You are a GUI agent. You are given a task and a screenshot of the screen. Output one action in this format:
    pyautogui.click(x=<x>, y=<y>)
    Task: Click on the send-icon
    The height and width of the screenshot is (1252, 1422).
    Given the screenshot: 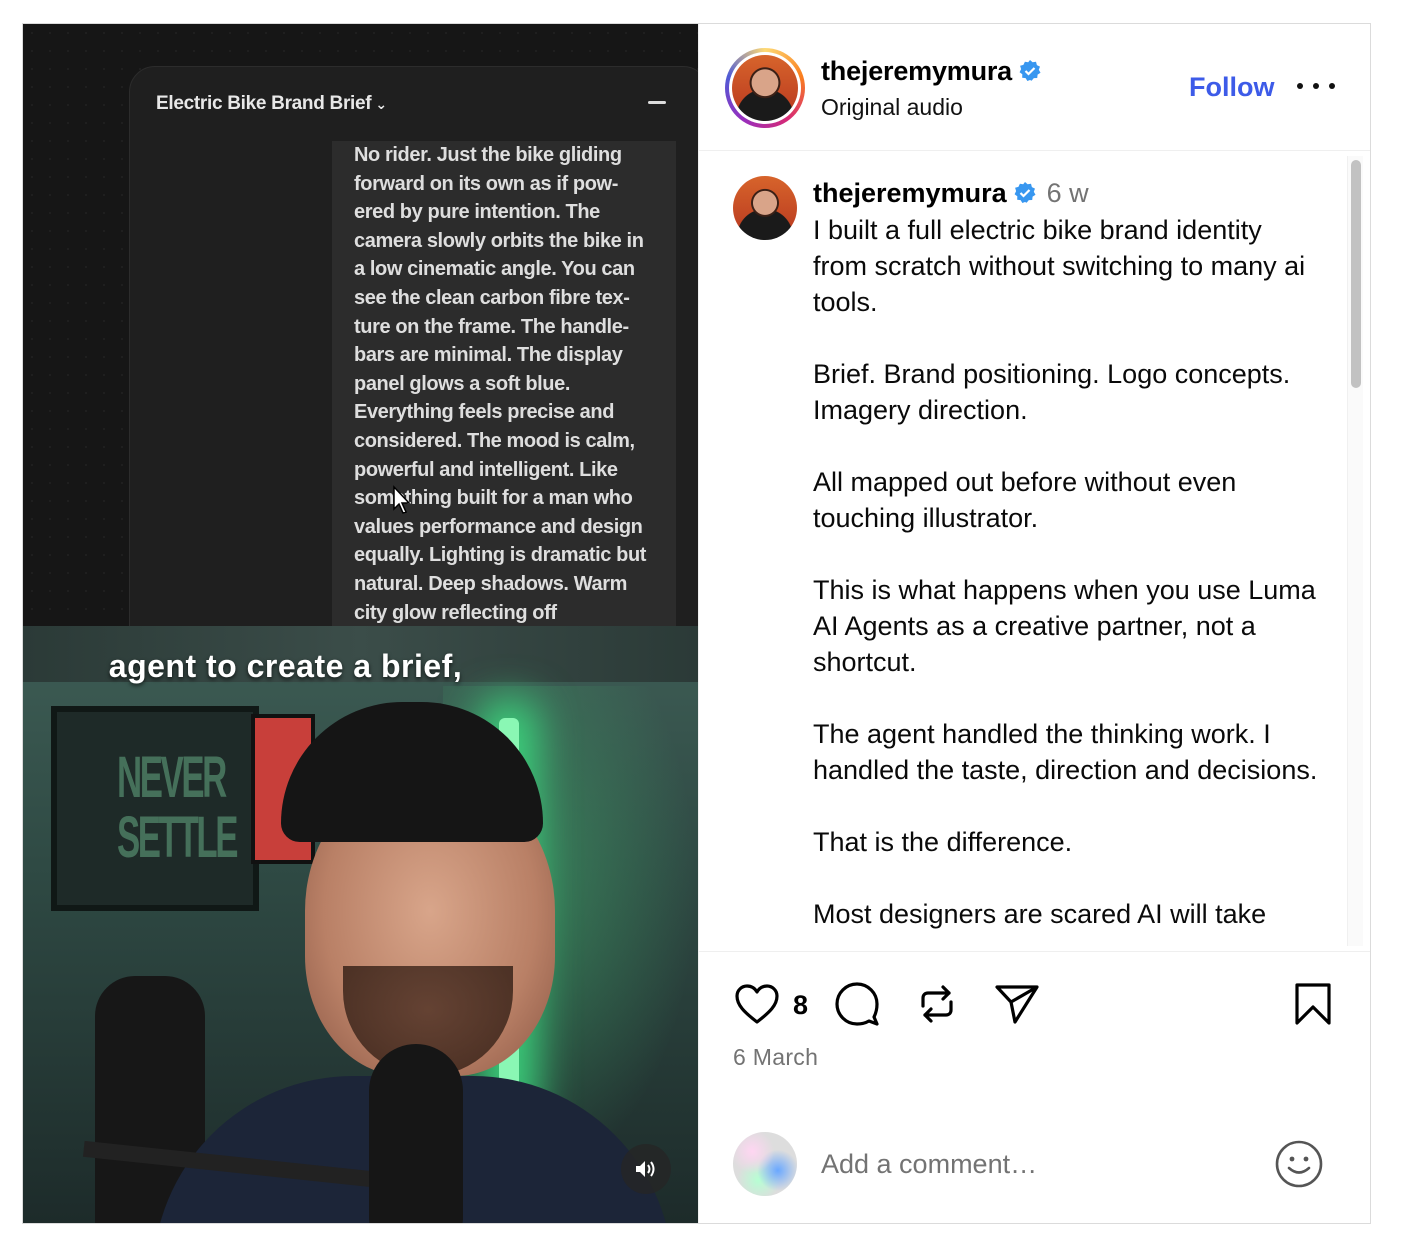 What is the action you would take?
    pyautogui.click(x=1017, y=1004)
    